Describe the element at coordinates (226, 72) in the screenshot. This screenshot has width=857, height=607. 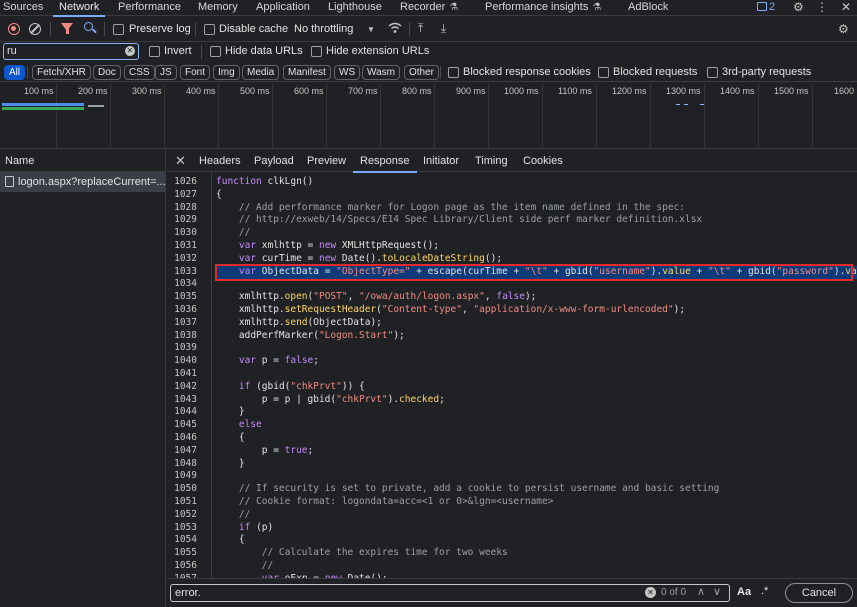
I see `chip-img: Img` at that location.